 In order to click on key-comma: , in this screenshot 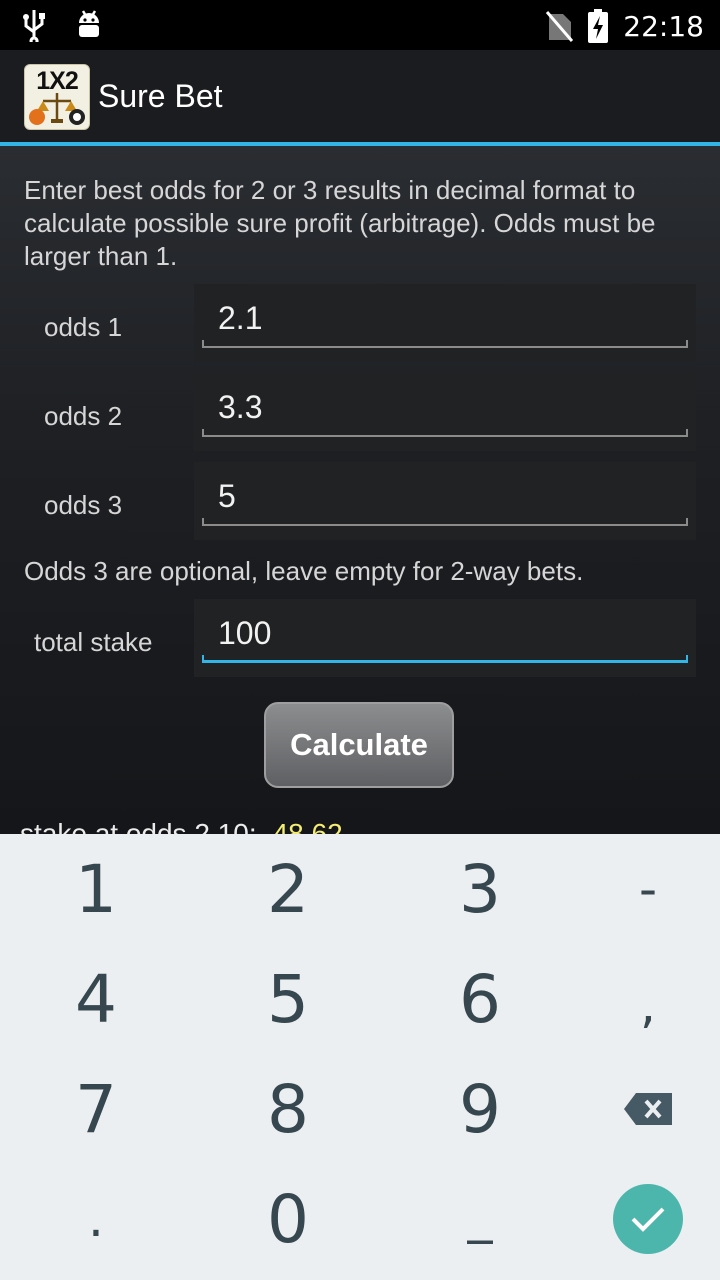, I will do `click(639, 1005)`.